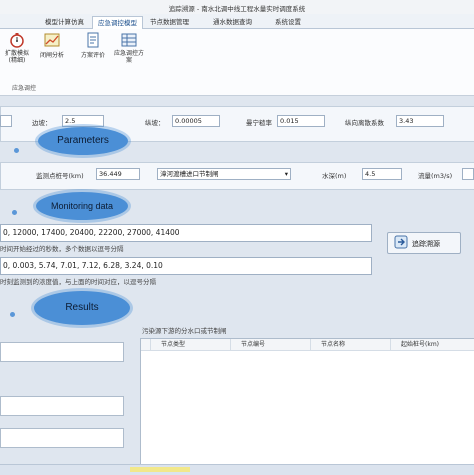  I want to click on tab-node-data: 节点数据管理, so click(169, 22).